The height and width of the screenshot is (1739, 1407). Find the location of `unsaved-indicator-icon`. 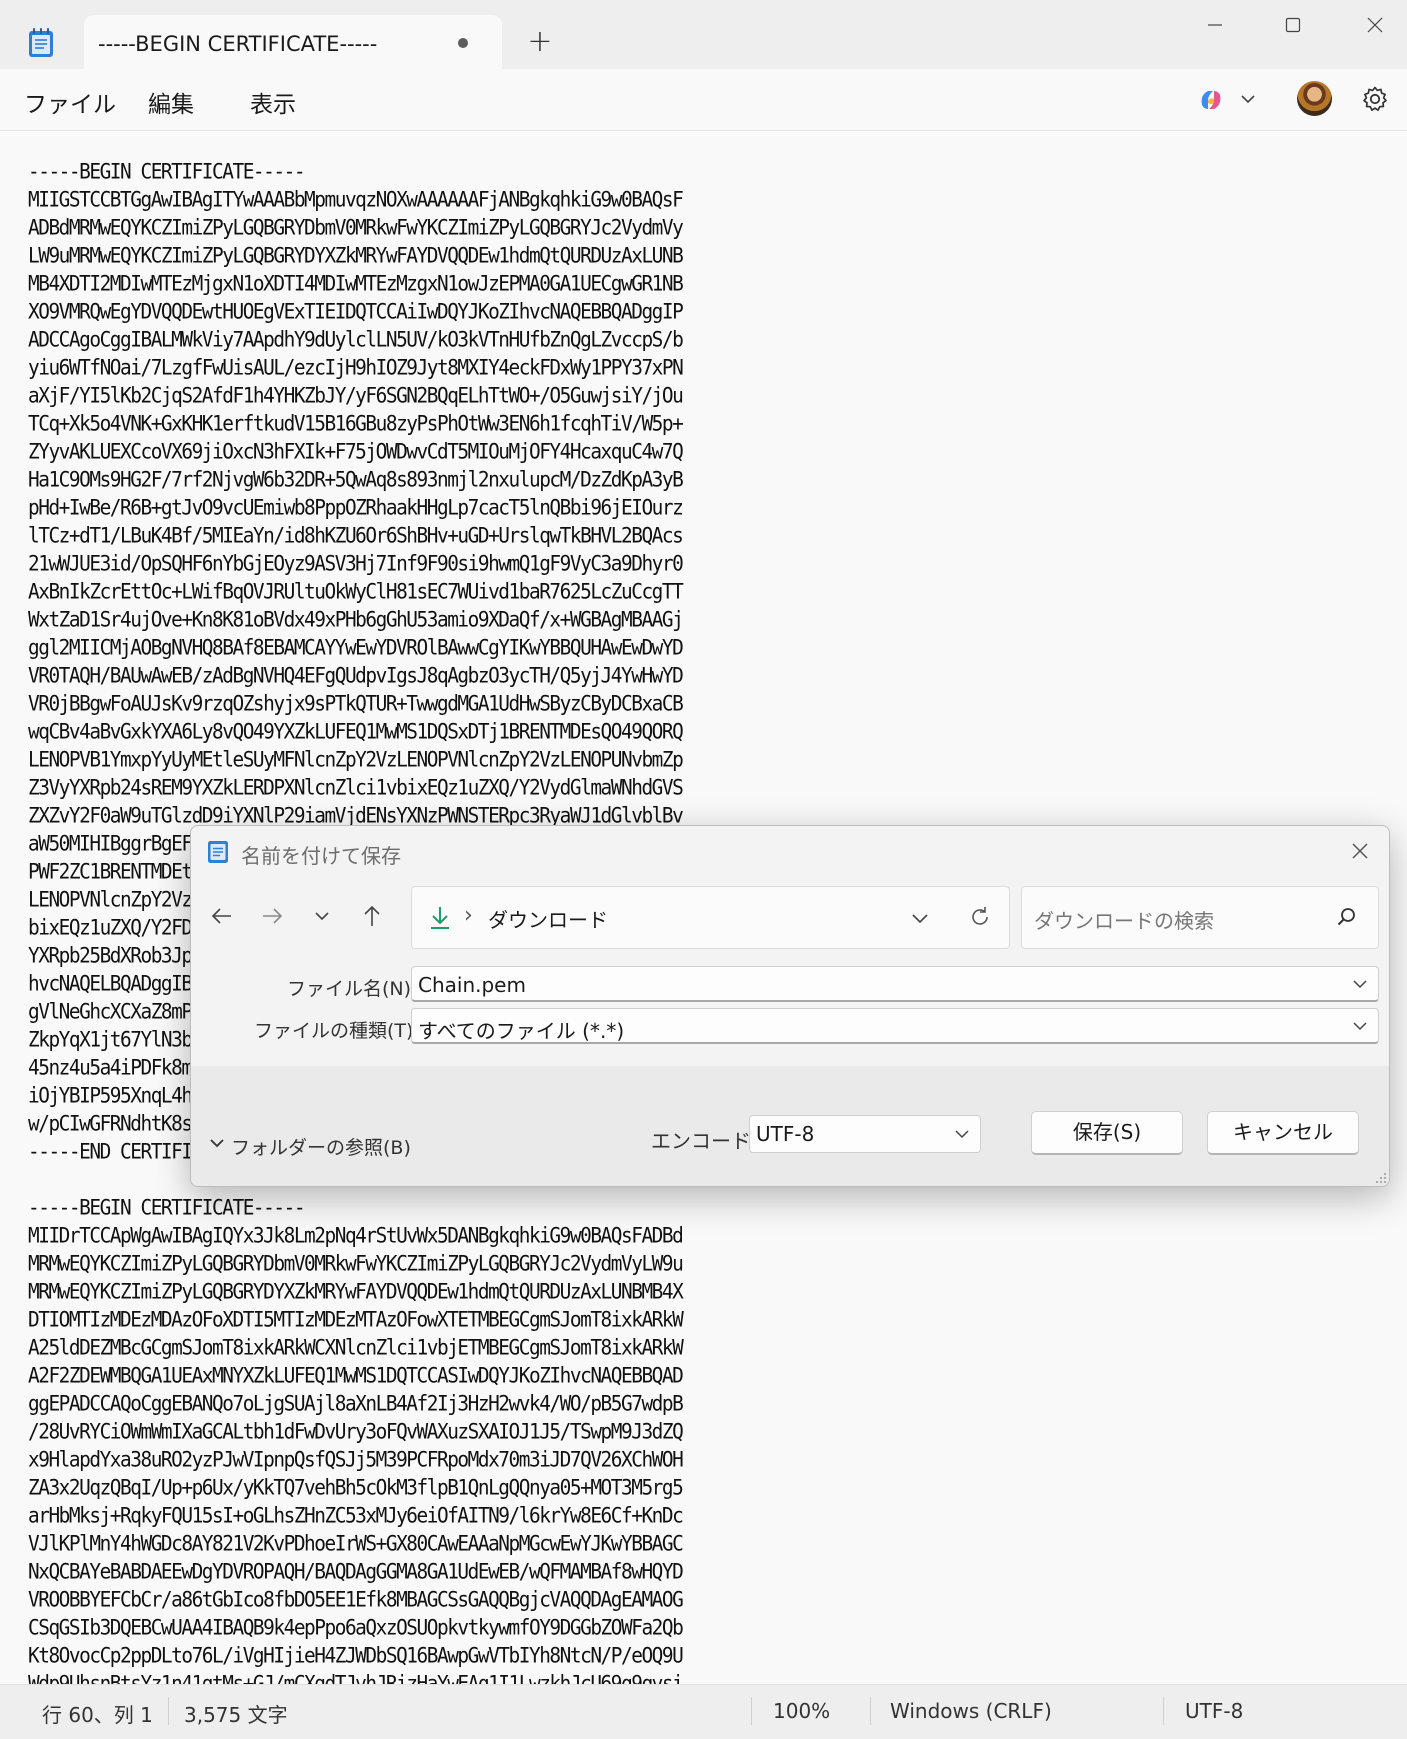

unsaved-indicator-icon is located at coordinates (463, 43).